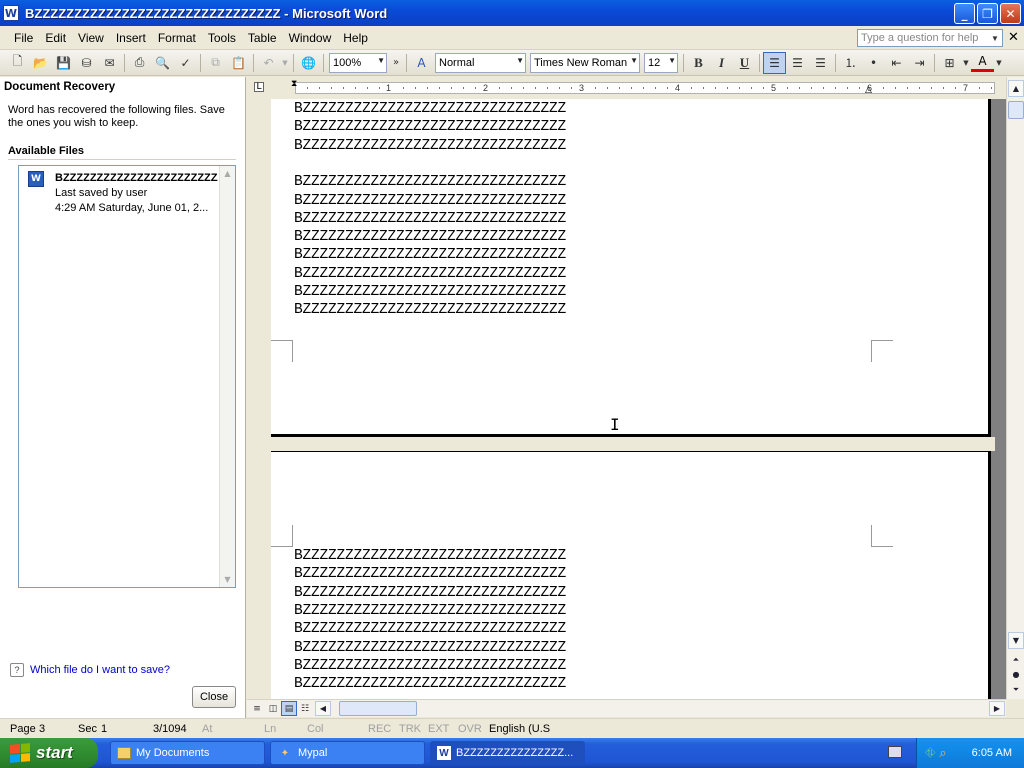 The width and height of the screenshot is (1024, 768). I want to click on open-folder-icon: 📂, so click(40, 63).